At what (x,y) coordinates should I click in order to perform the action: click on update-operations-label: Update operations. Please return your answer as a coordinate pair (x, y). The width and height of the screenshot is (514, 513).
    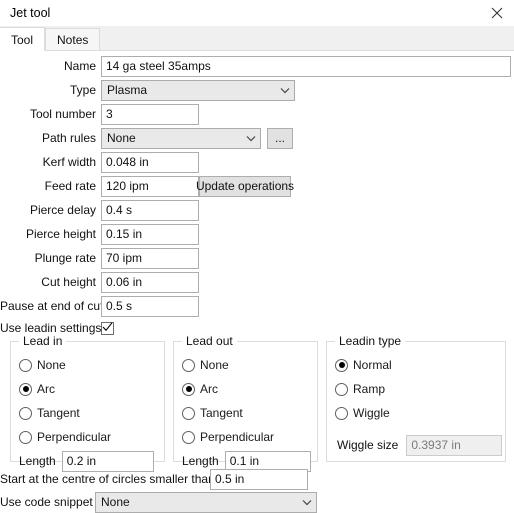
    Looking at the image, I should click on (245, 186).